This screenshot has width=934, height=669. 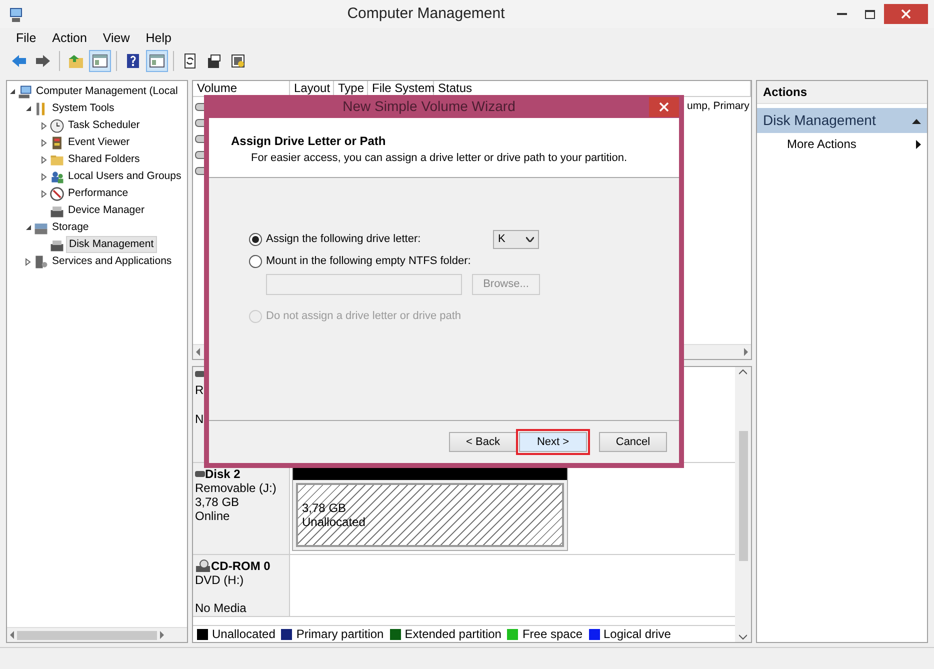 What do you see at coordinates (553, 442) in the screenshot?
I see `next-button: Next >` at bounding box center [553, 442].